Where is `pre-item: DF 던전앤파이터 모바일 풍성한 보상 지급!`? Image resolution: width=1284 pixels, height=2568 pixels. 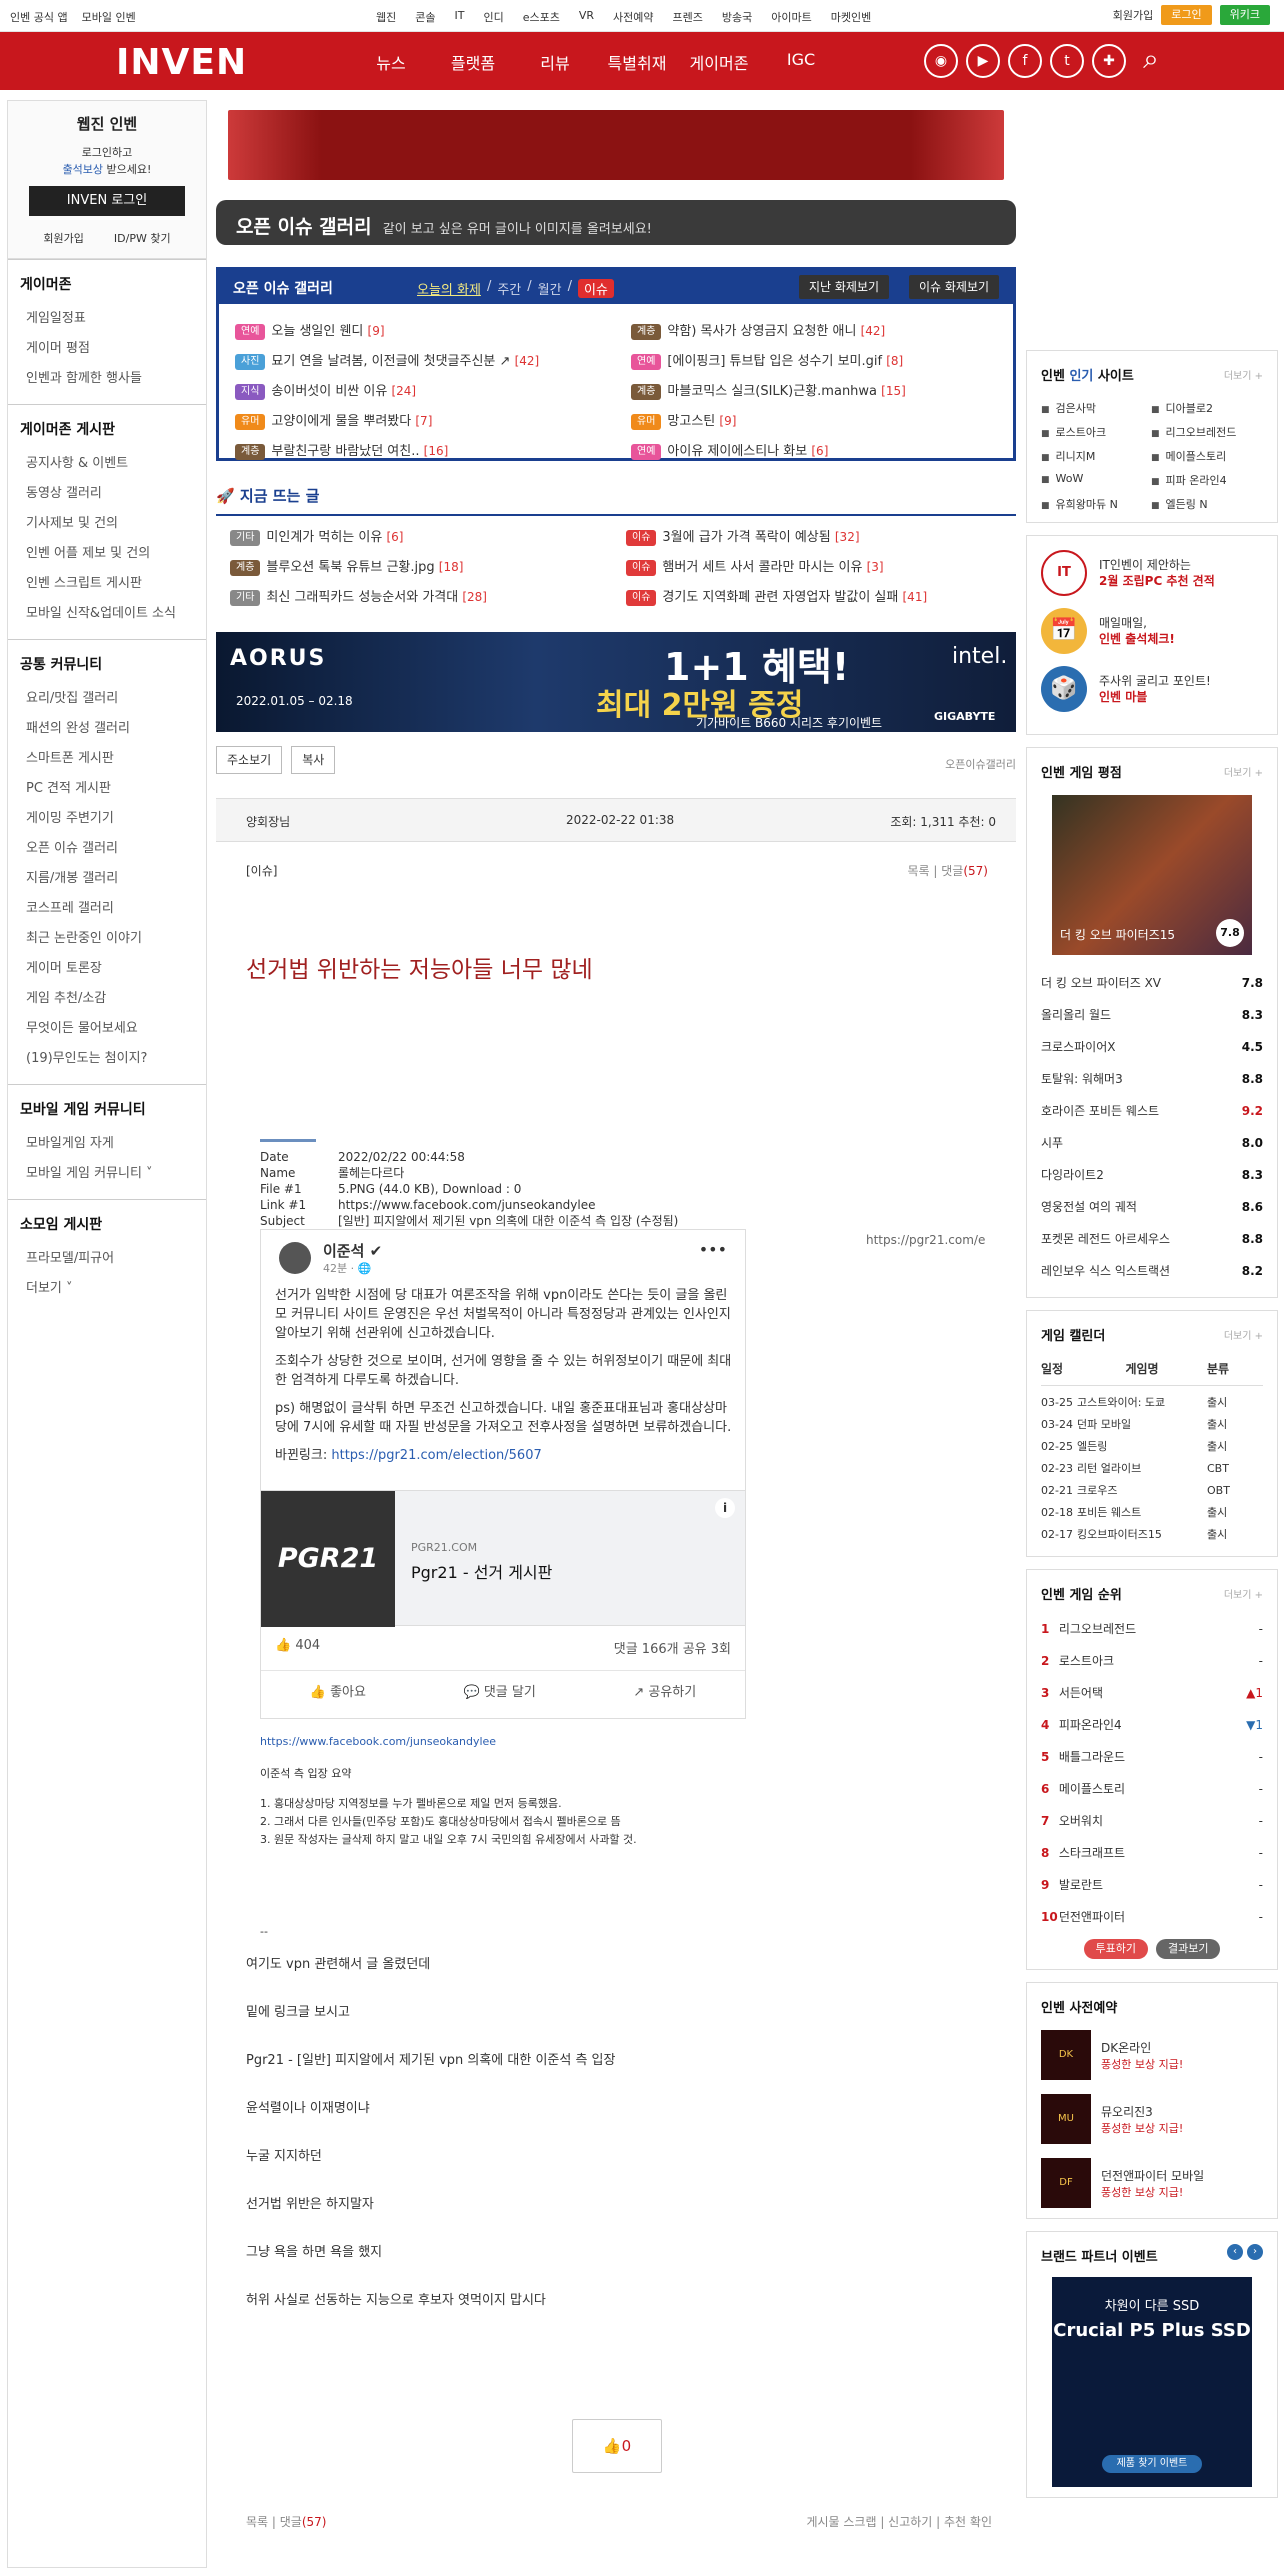 pre-item: DF 던전앤파이터 모바일 풍성한 보상 지급! is located at coordinates (1152, 2183).